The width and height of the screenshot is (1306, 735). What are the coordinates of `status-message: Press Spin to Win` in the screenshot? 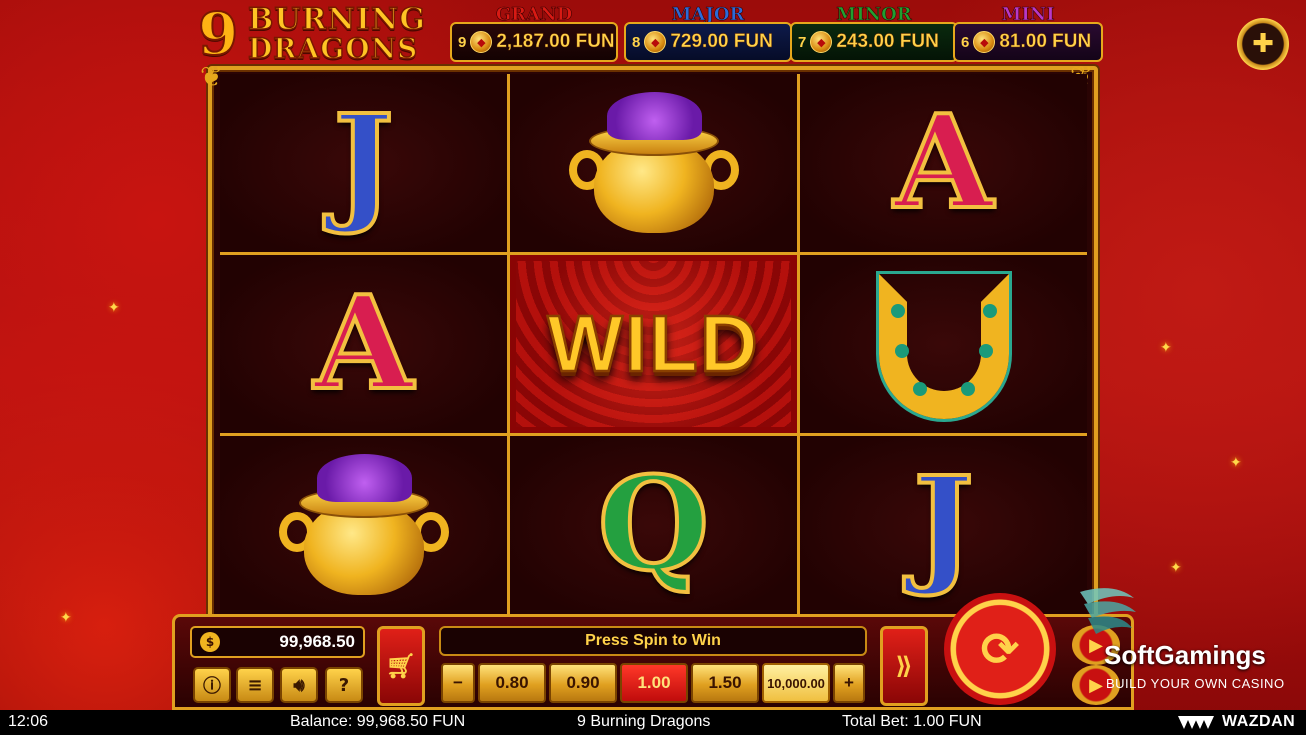 It's located at (653, 641).